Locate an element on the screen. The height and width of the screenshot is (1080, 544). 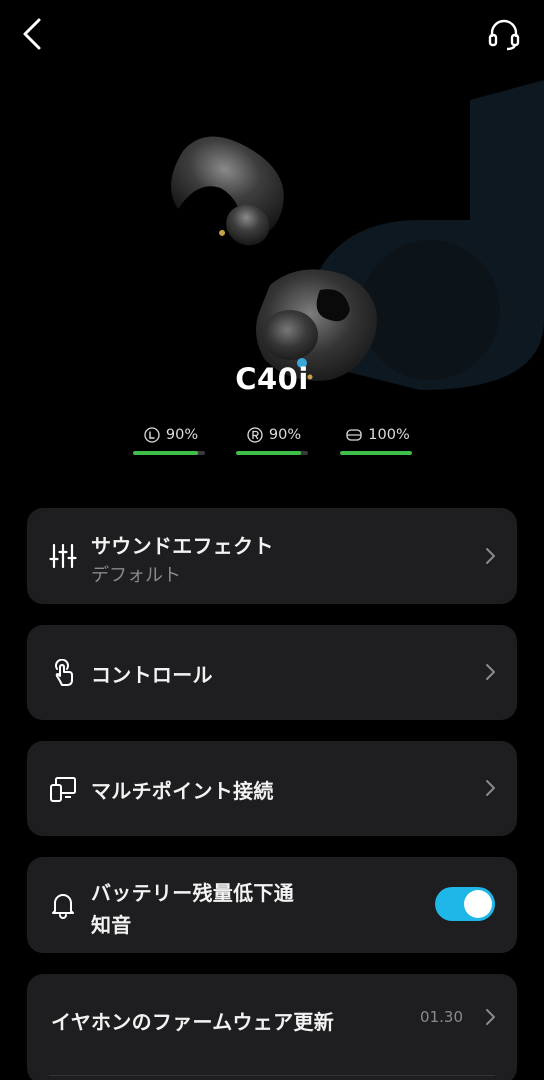
sound-effect-title: サウンドエフェクト is located at coordinates (182, 546).